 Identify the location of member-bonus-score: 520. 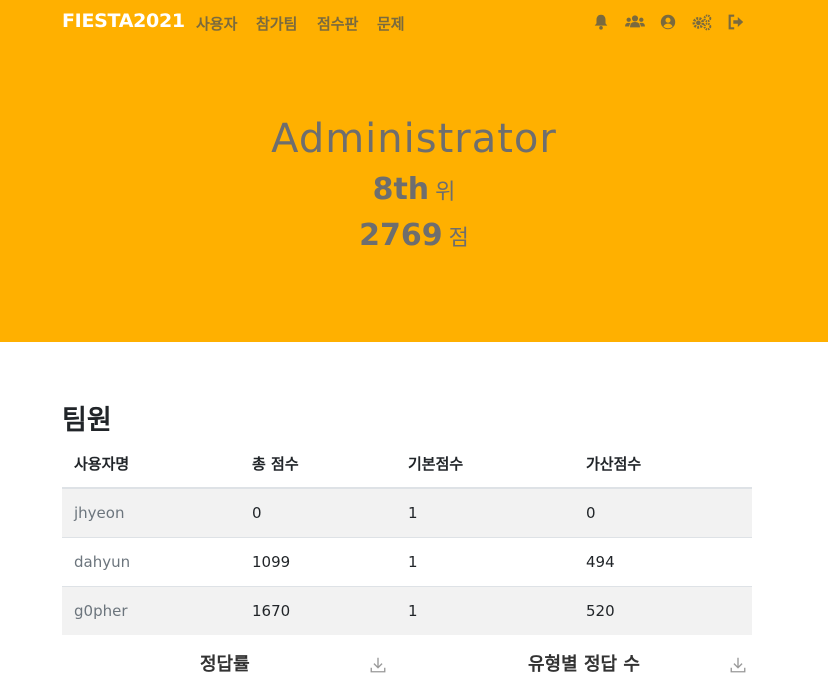
(663, 610).